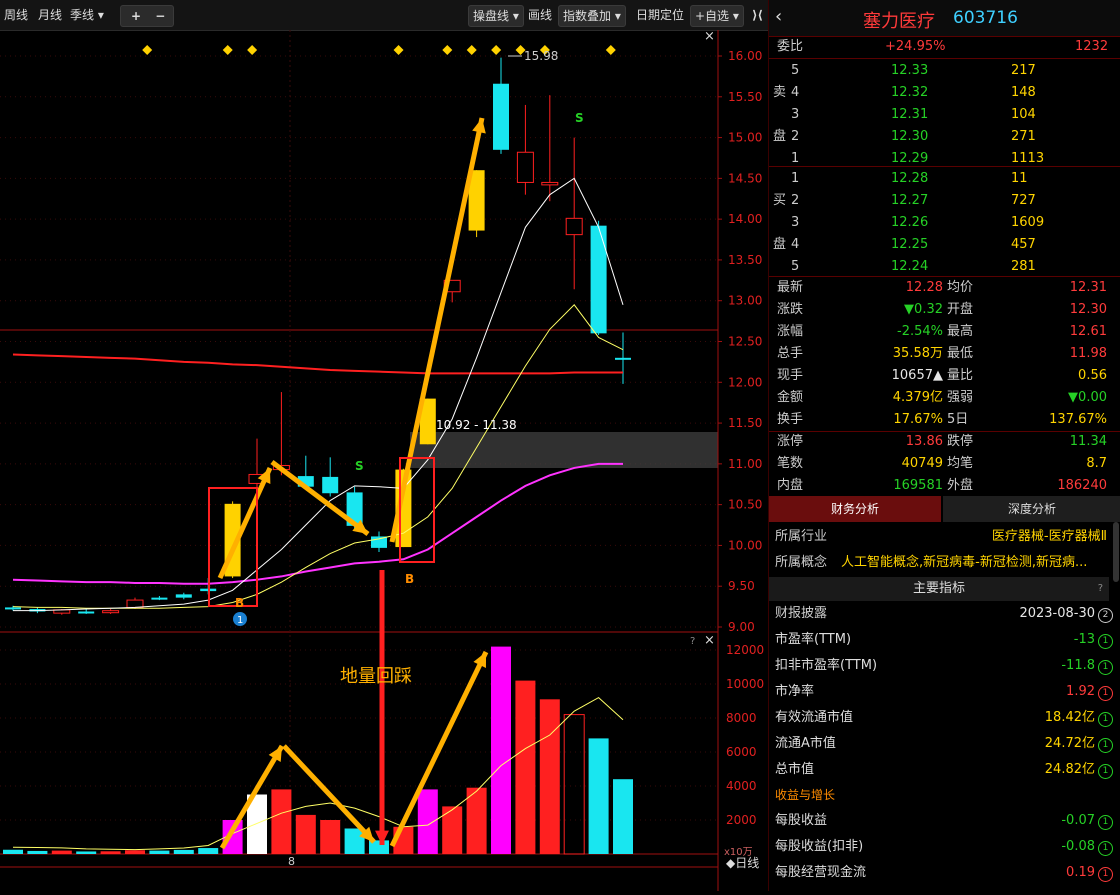 This screenshot has height=895, width=1120. What do you see at coordinates (795, 769) in the screenshot?
I see `indicator-label: 总市值` at bounding box center [795, 769].